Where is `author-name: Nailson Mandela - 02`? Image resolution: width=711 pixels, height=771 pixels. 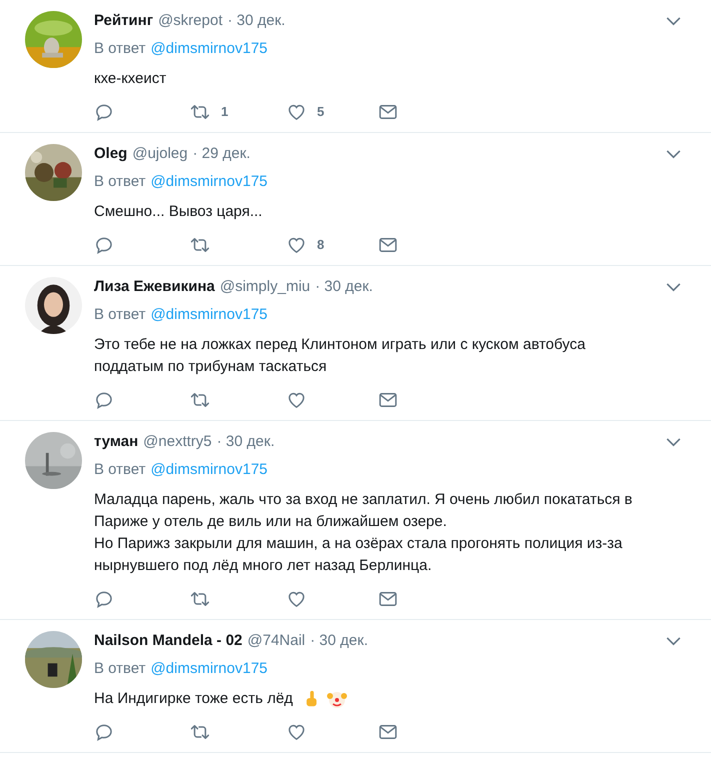 author-name: Nailson Mandela - 02 is located at coordinates (168, 641).